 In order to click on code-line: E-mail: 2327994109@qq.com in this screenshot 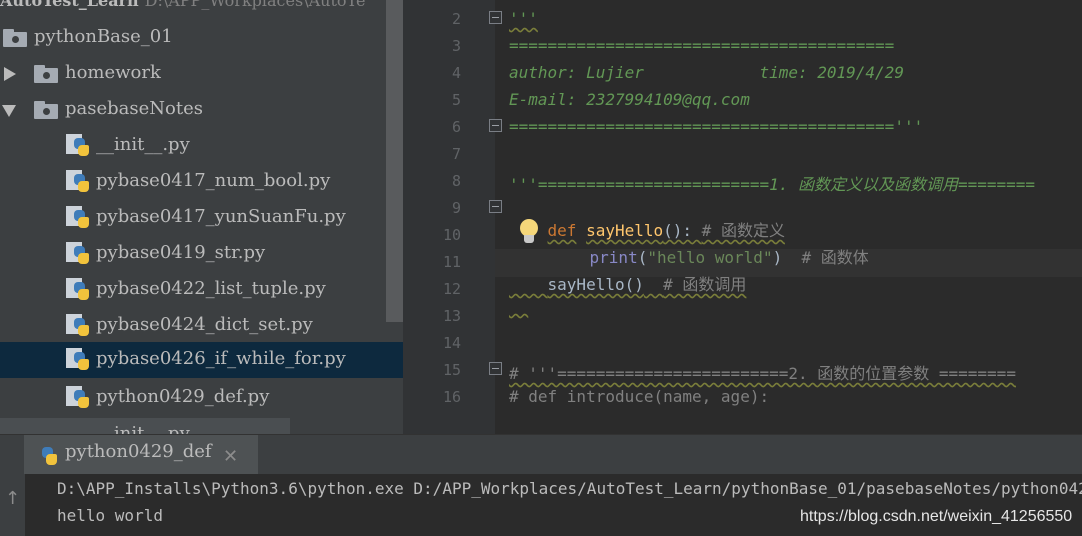, I will do `click(629, 99)`.